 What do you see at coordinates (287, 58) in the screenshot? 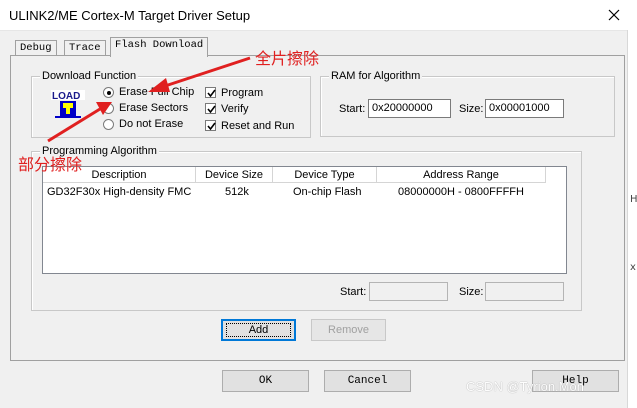
I see `annotation-full-chip: 全片擦除` at bounding box center [287, 58].